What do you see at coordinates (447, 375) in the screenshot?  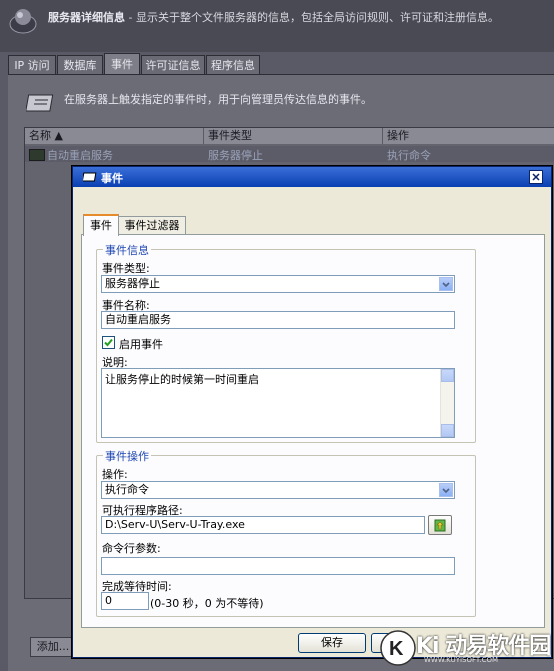 I see `scroll-up-icon` at bounding box center [447, 375].